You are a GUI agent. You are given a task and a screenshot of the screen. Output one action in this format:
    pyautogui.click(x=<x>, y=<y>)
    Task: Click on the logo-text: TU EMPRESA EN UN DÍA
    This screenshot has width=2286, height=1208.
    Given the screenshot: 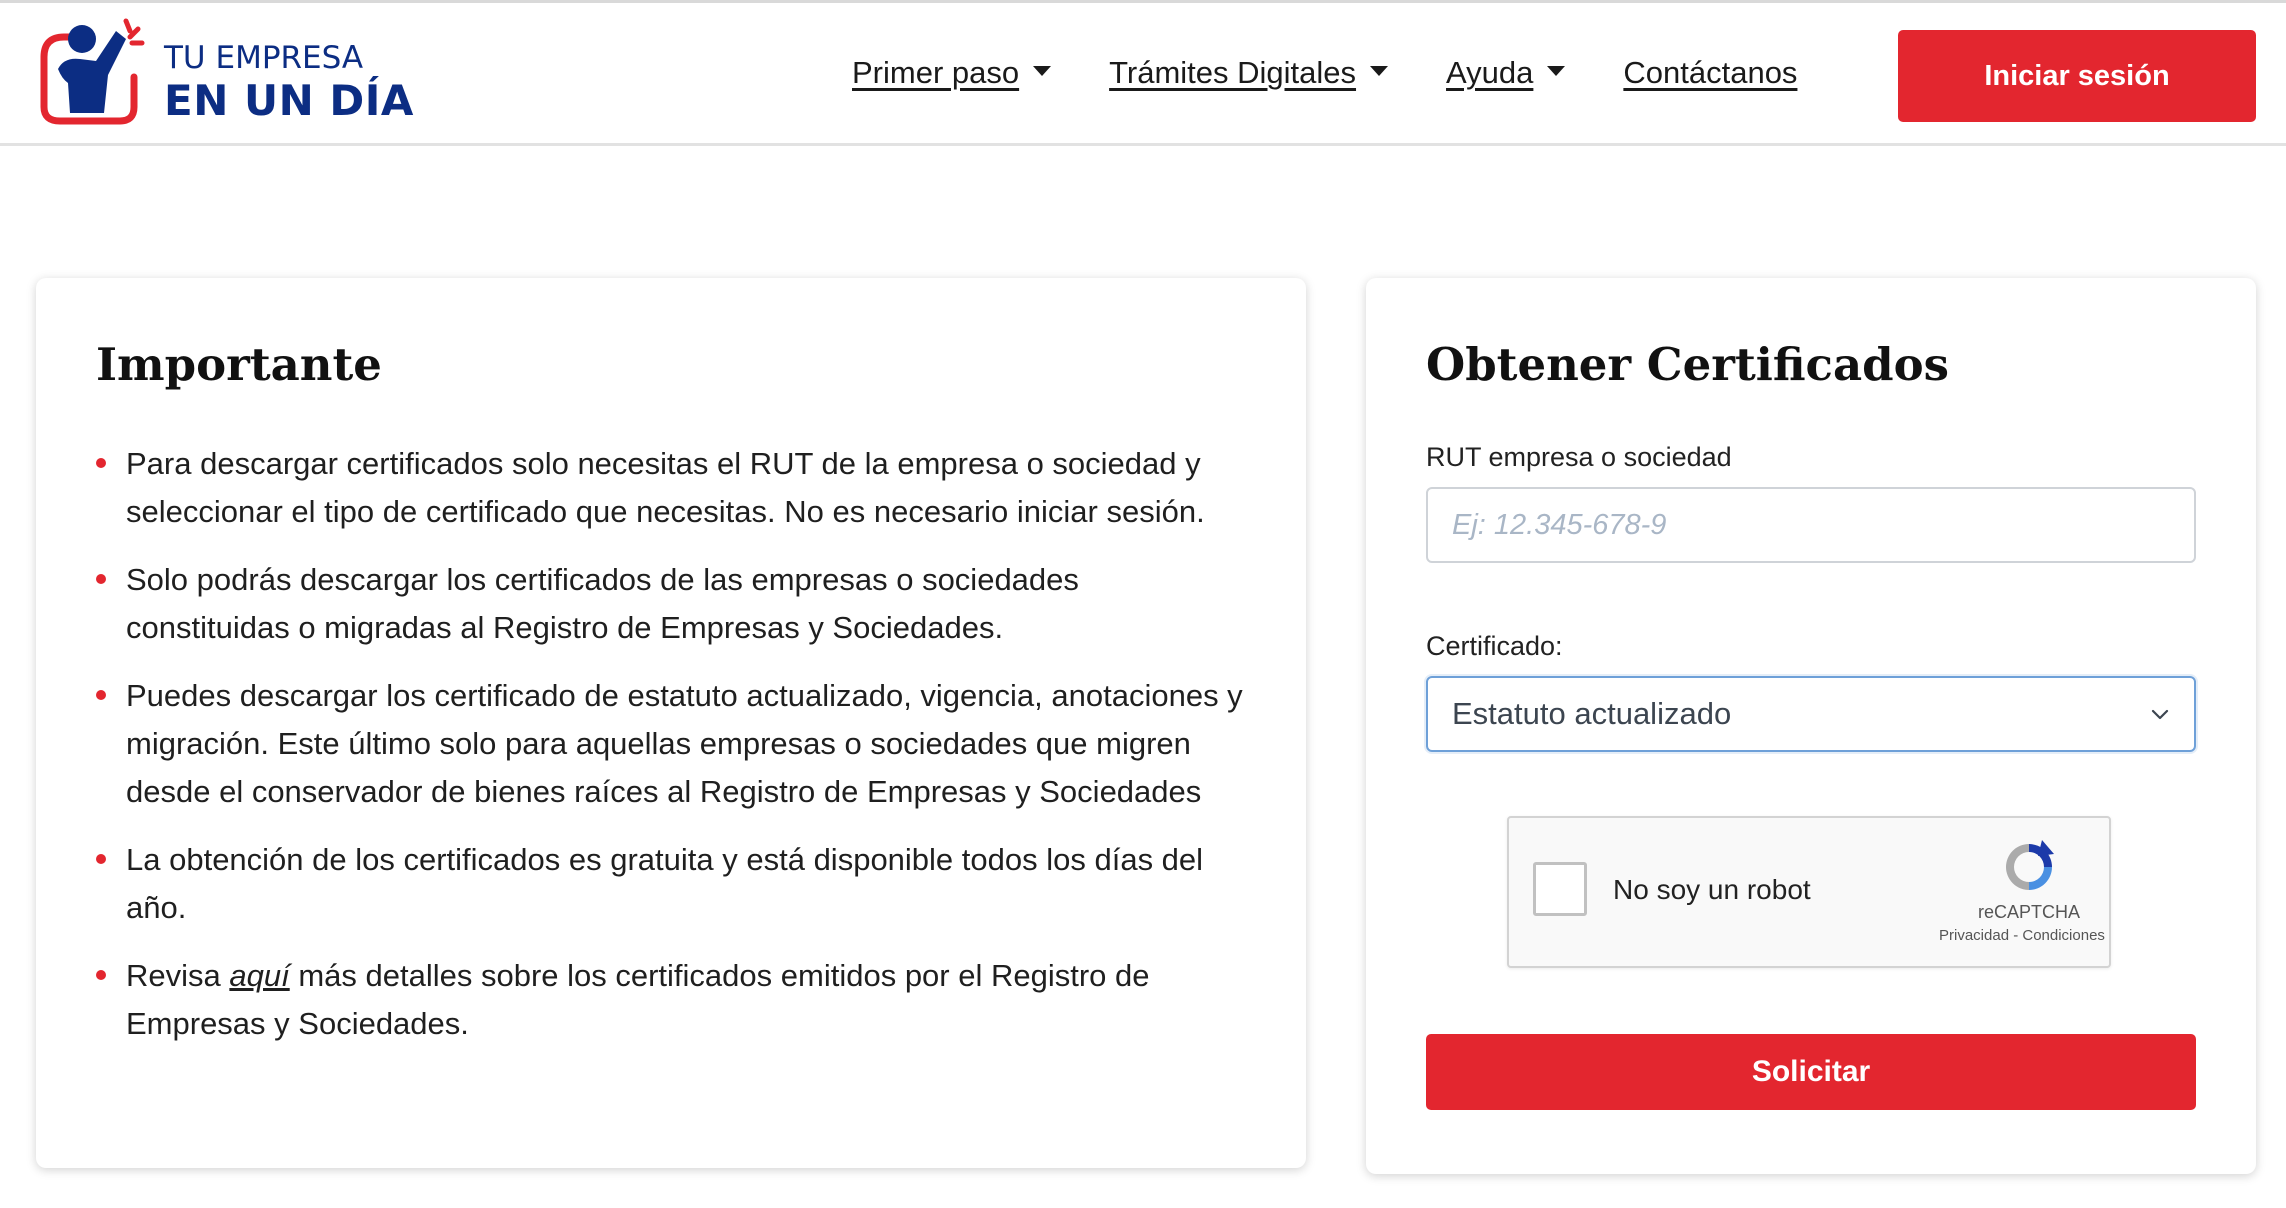 What is the action you would take?
    pyautogui.click(x=289, y=82)
    